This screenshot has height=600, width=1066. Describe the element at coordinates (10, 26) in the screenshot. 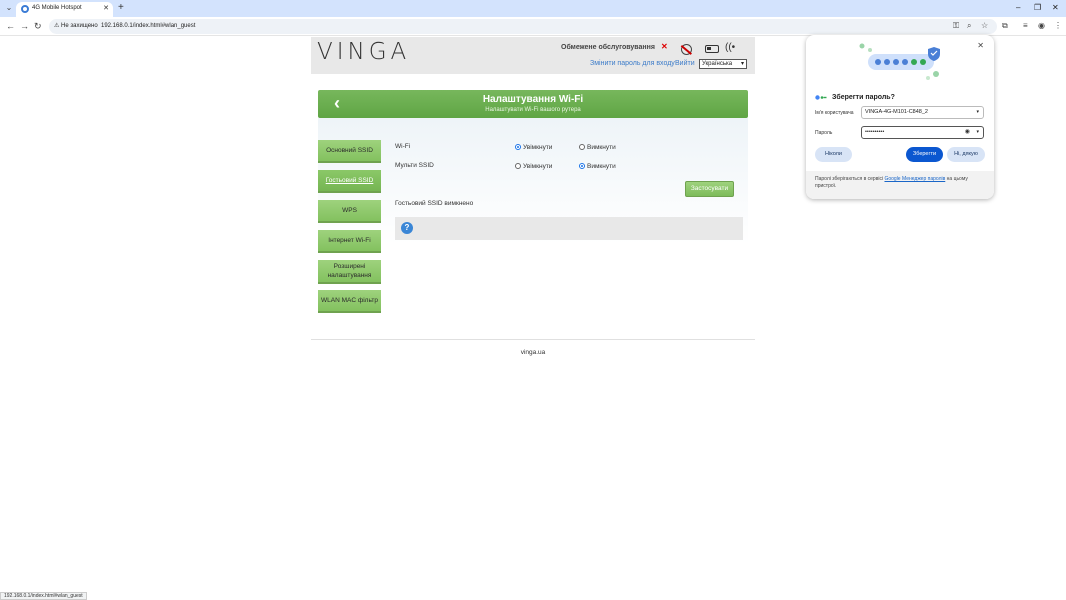

I see `back-icon: ←` at that location.